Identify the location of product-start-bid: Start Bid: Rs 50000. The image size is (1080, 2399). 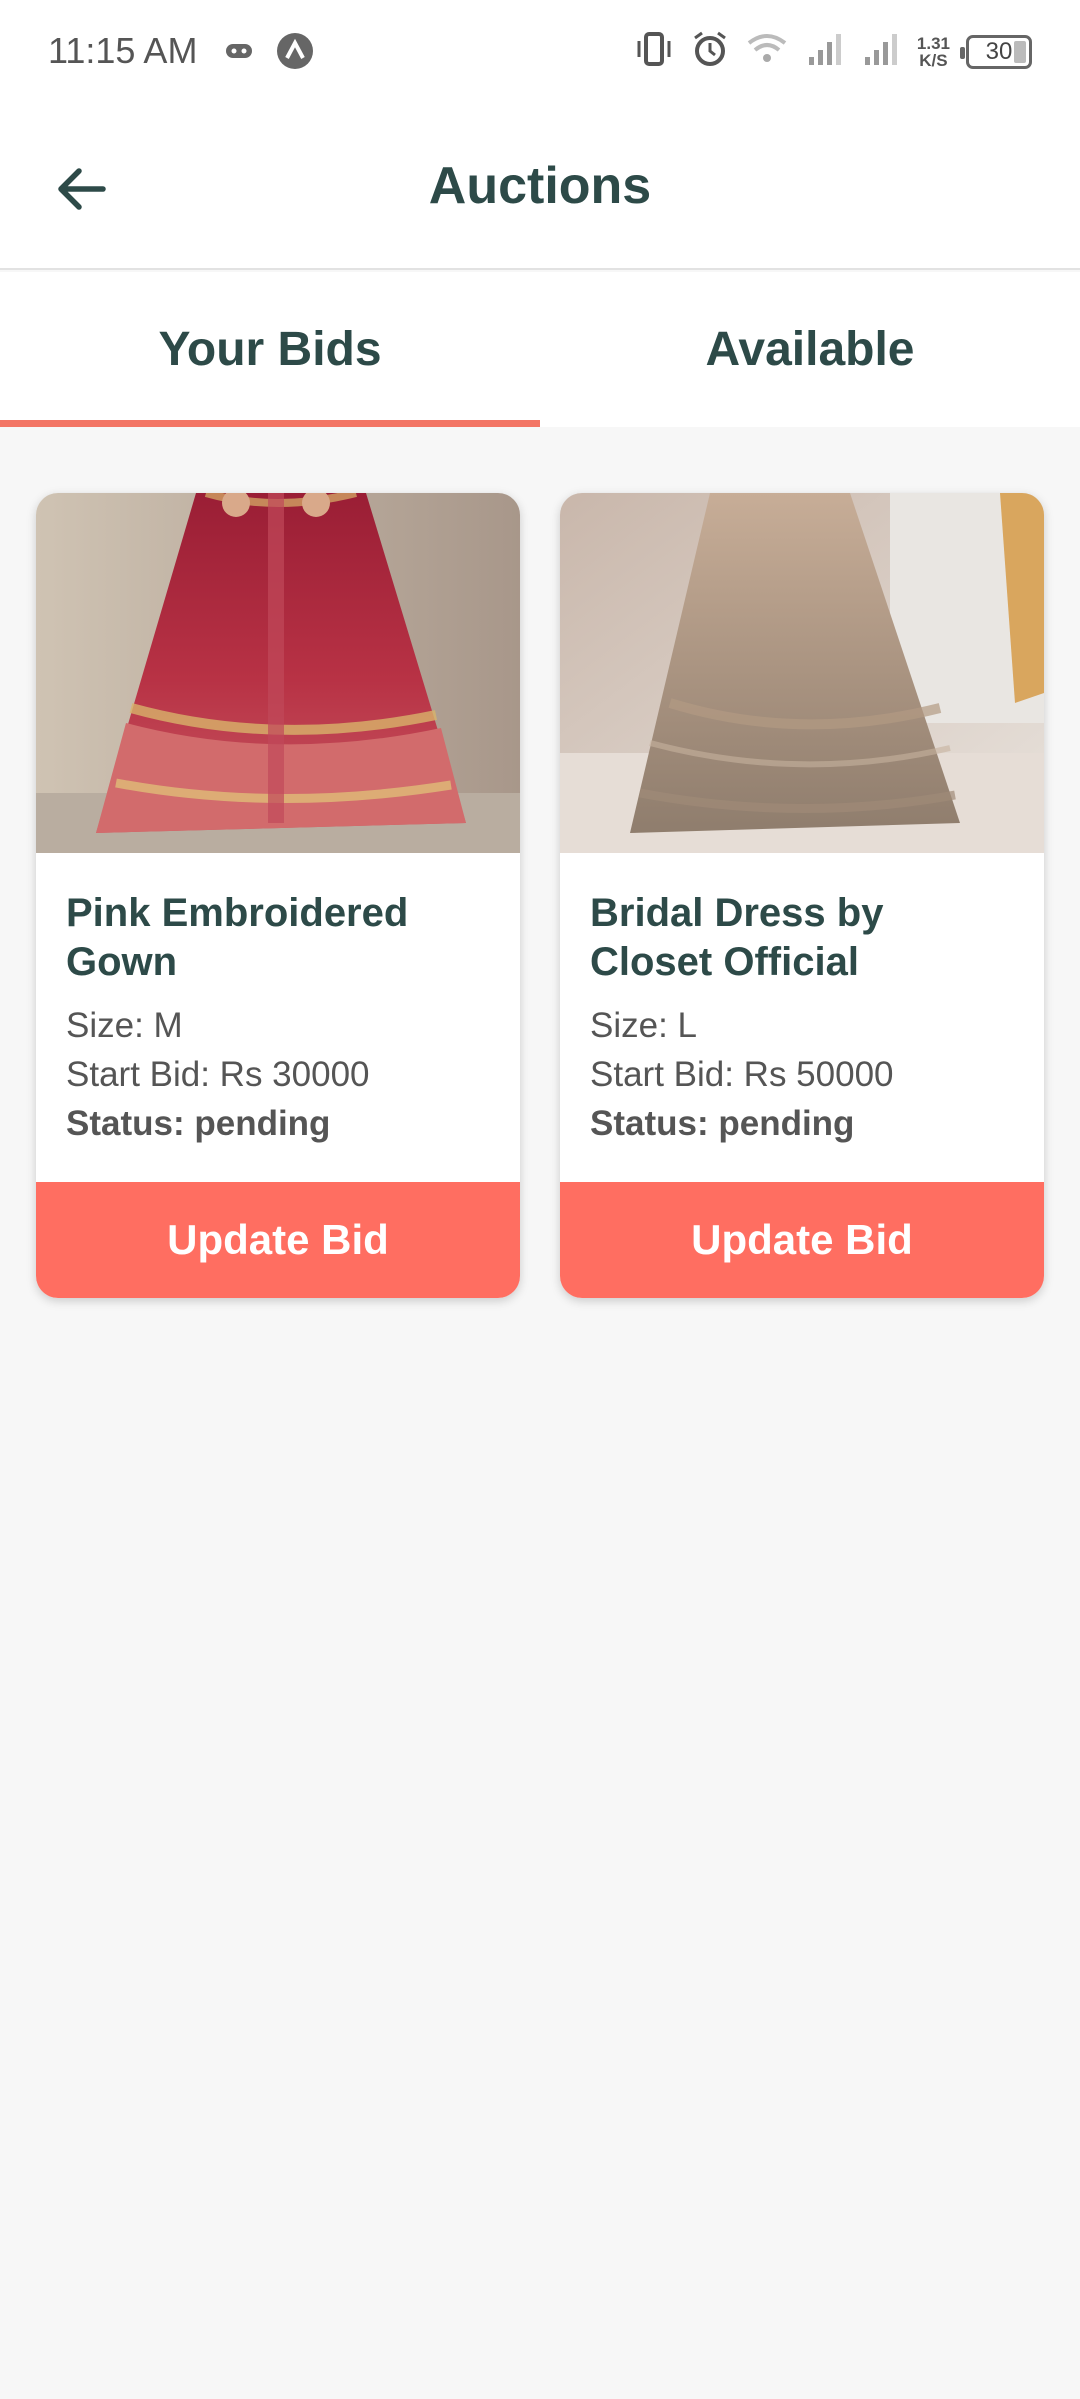
(742, 1074).